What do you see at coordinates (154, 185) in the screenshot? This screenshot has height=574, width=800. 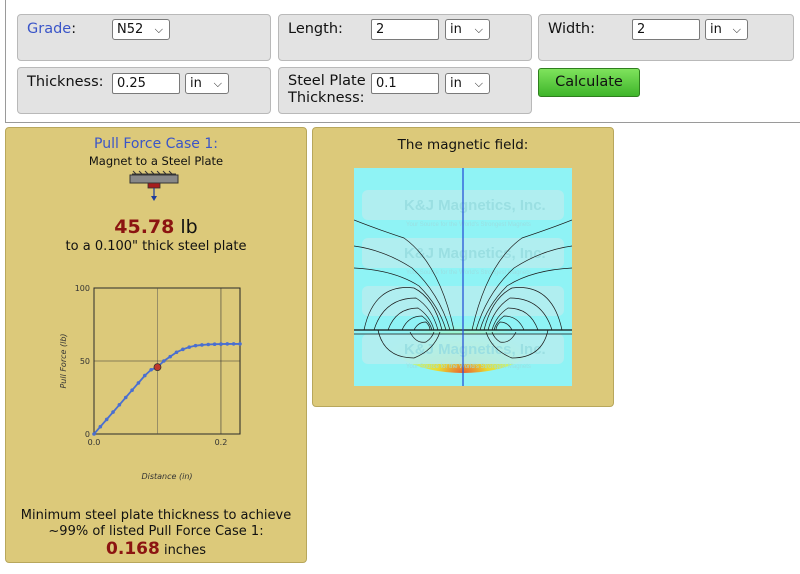 I see `magnet-plate-icon` at bounding box center [154, 185].